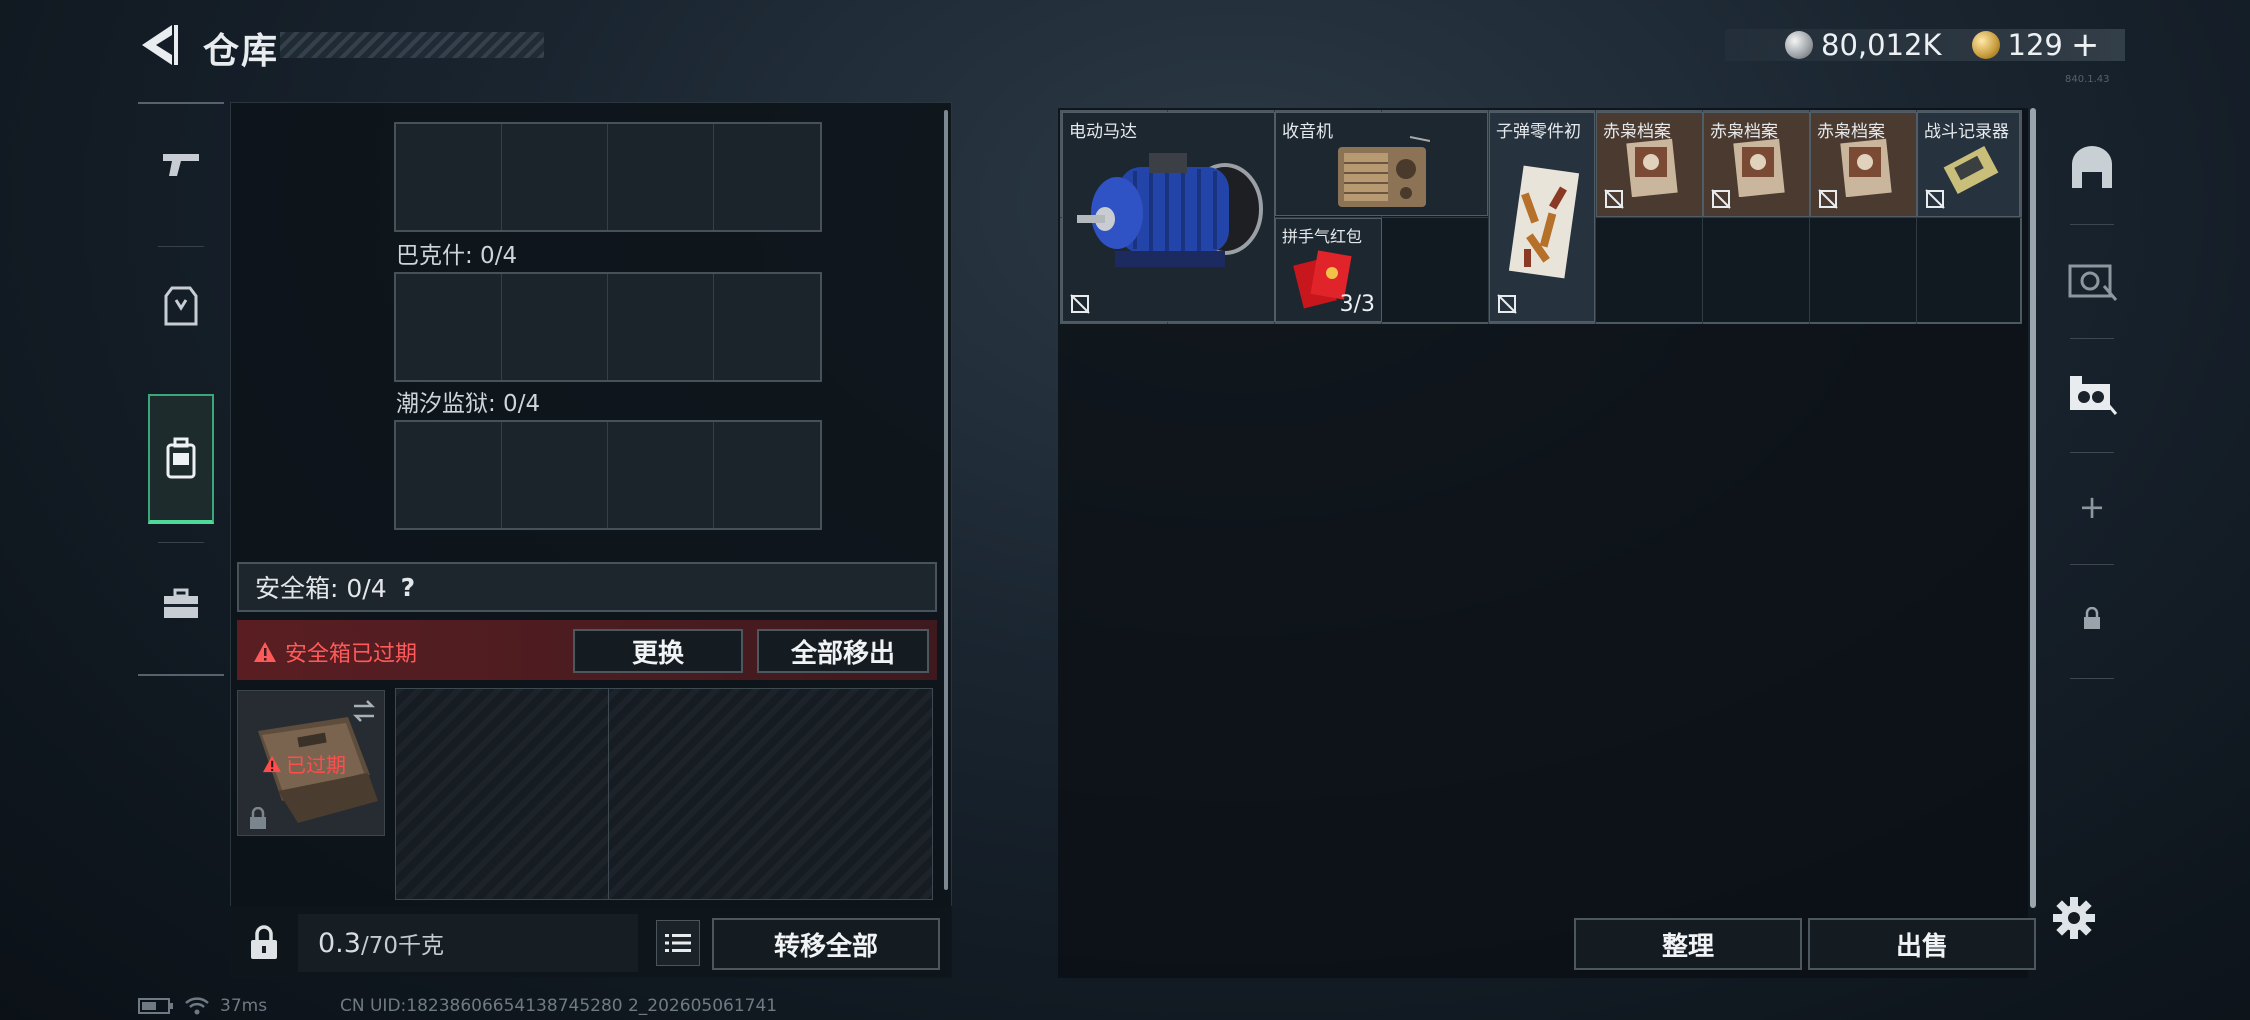 This screenshot has width=2250, height=1020. Describe the element at coordinates (2093, 282) in the screenshot. I see `loadout-icon` at that location.